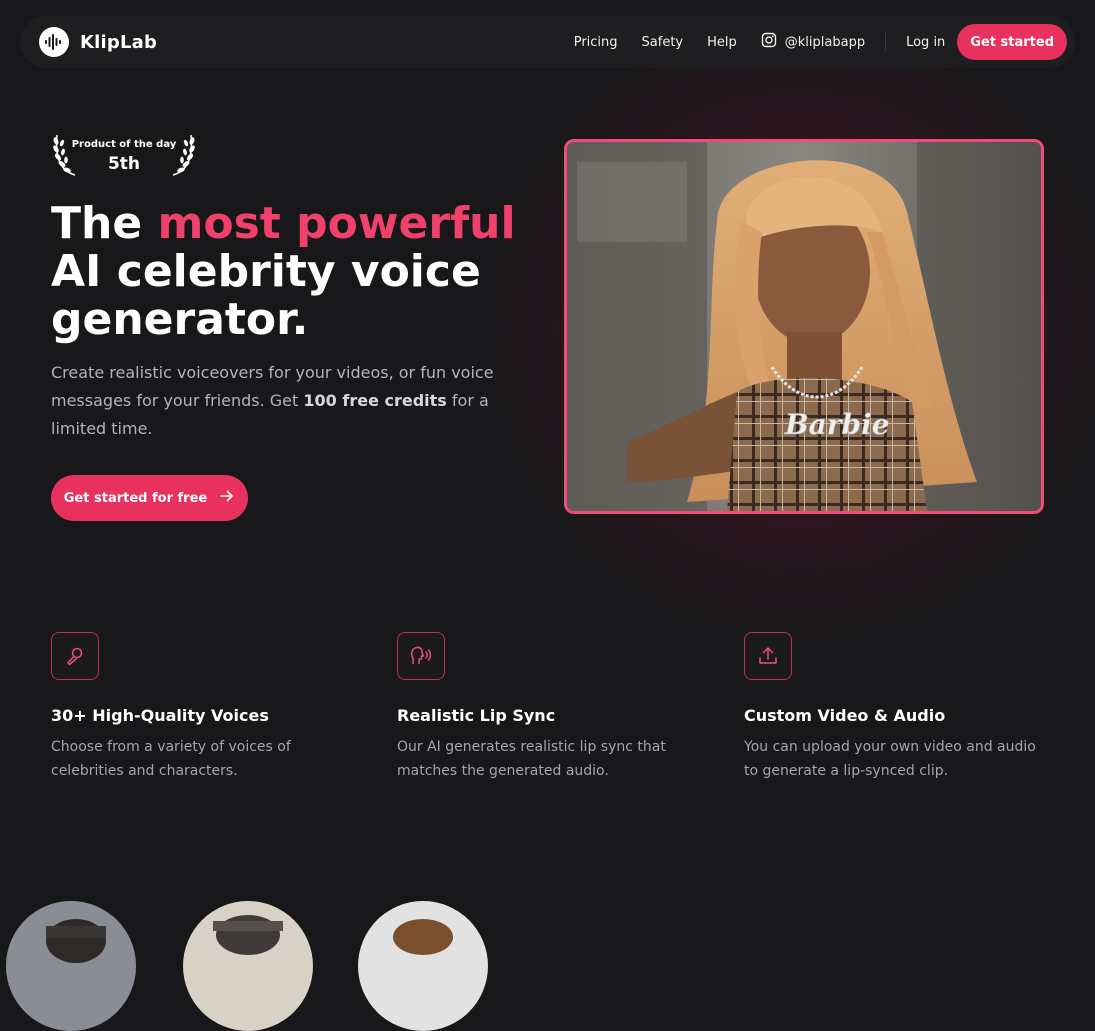 The width and height of the screenshot is (1095, 1031). What do you see at coordinates (119, 42) in the screenshot?
I see `brand-name: KlipLab` at bounding box center [119, 42].